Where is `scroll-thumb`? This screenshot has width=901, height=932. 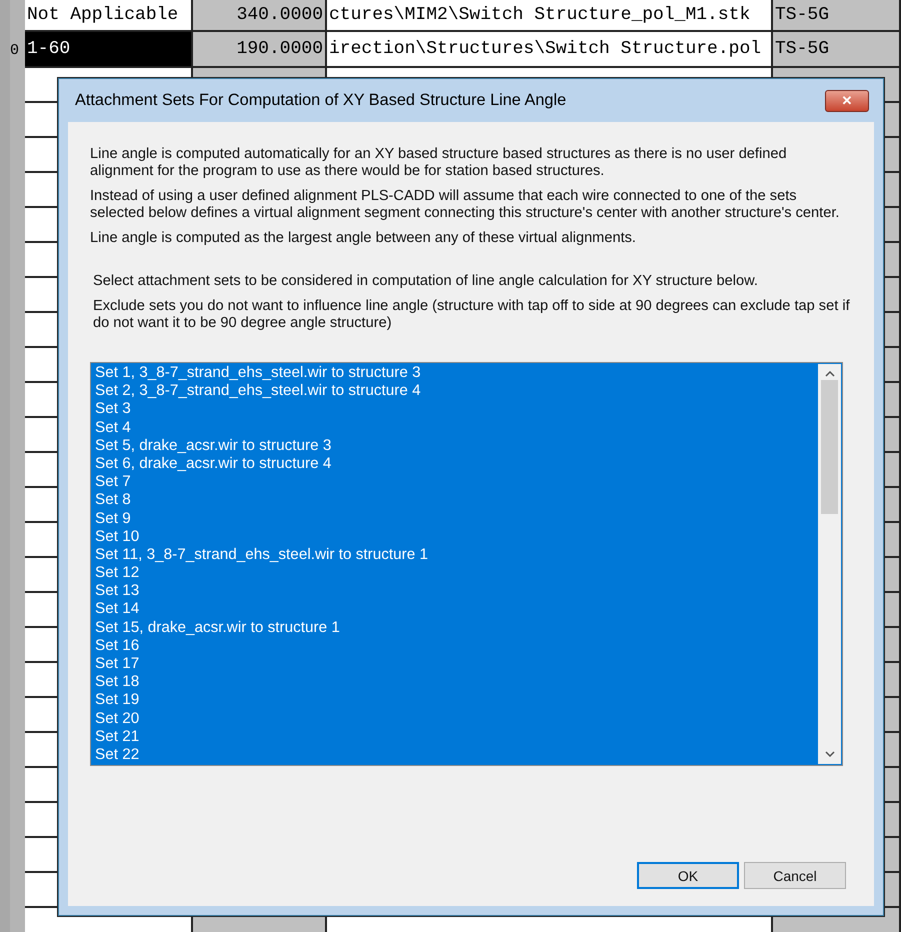
scroll-thumb is located at coordinates (829, 447).